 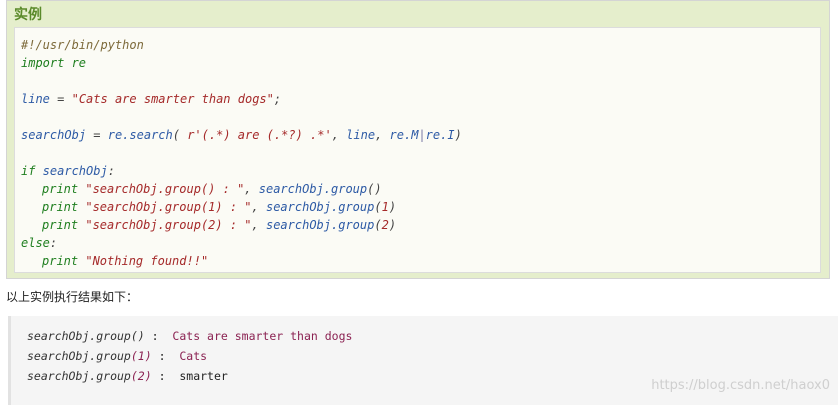 What do you see at coordinates (404, 135) in the screenshot?
I see `code-flag: re.M` at bounding box center [404, 135].